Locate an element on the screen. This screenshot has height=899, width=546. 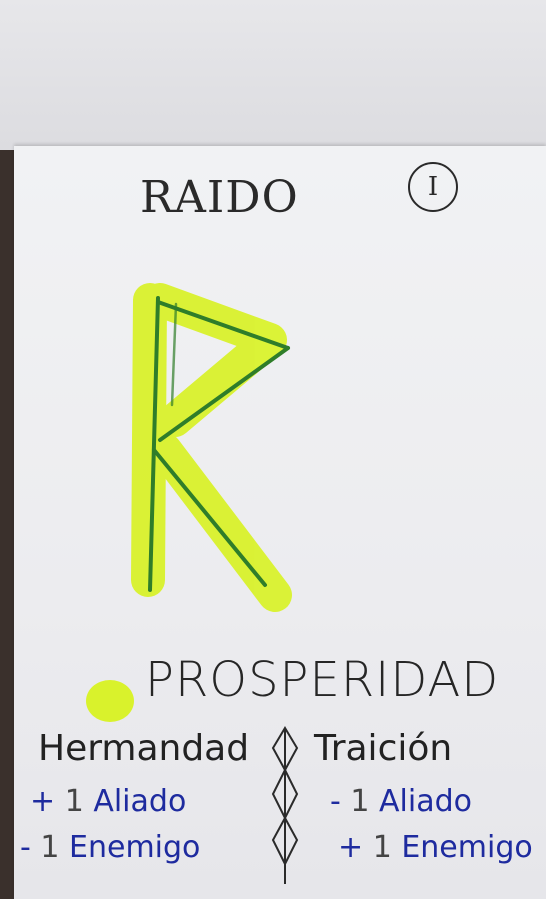
left-row-2-number: 1 is located at coordinates (50, 847).